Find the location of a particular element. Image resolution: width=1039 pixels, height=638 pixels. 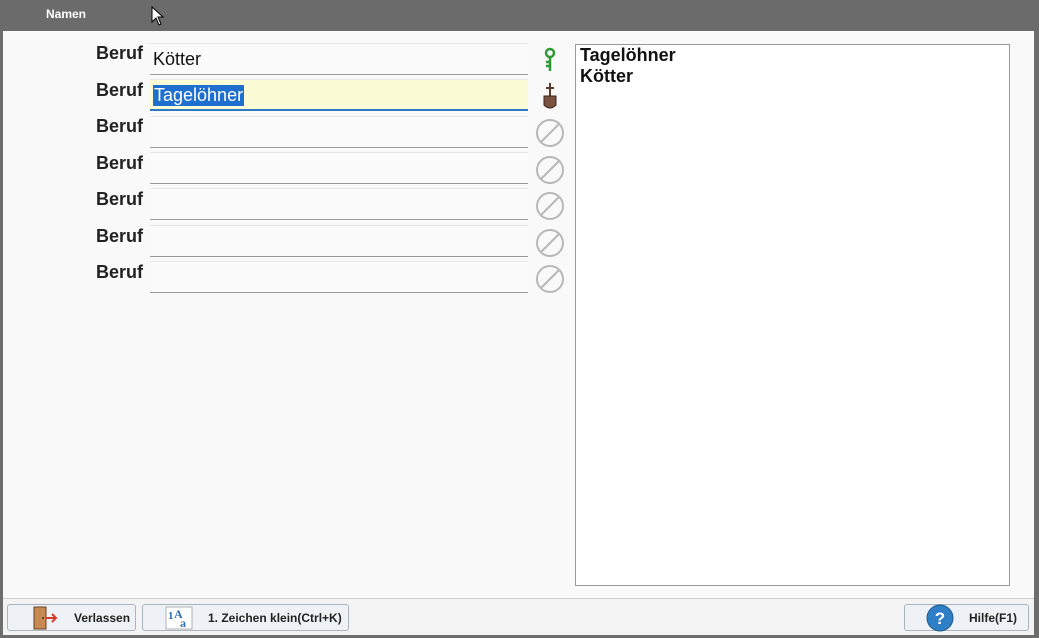

beruf-input-2: Tagelöhner is located at coordinates (339, 95).